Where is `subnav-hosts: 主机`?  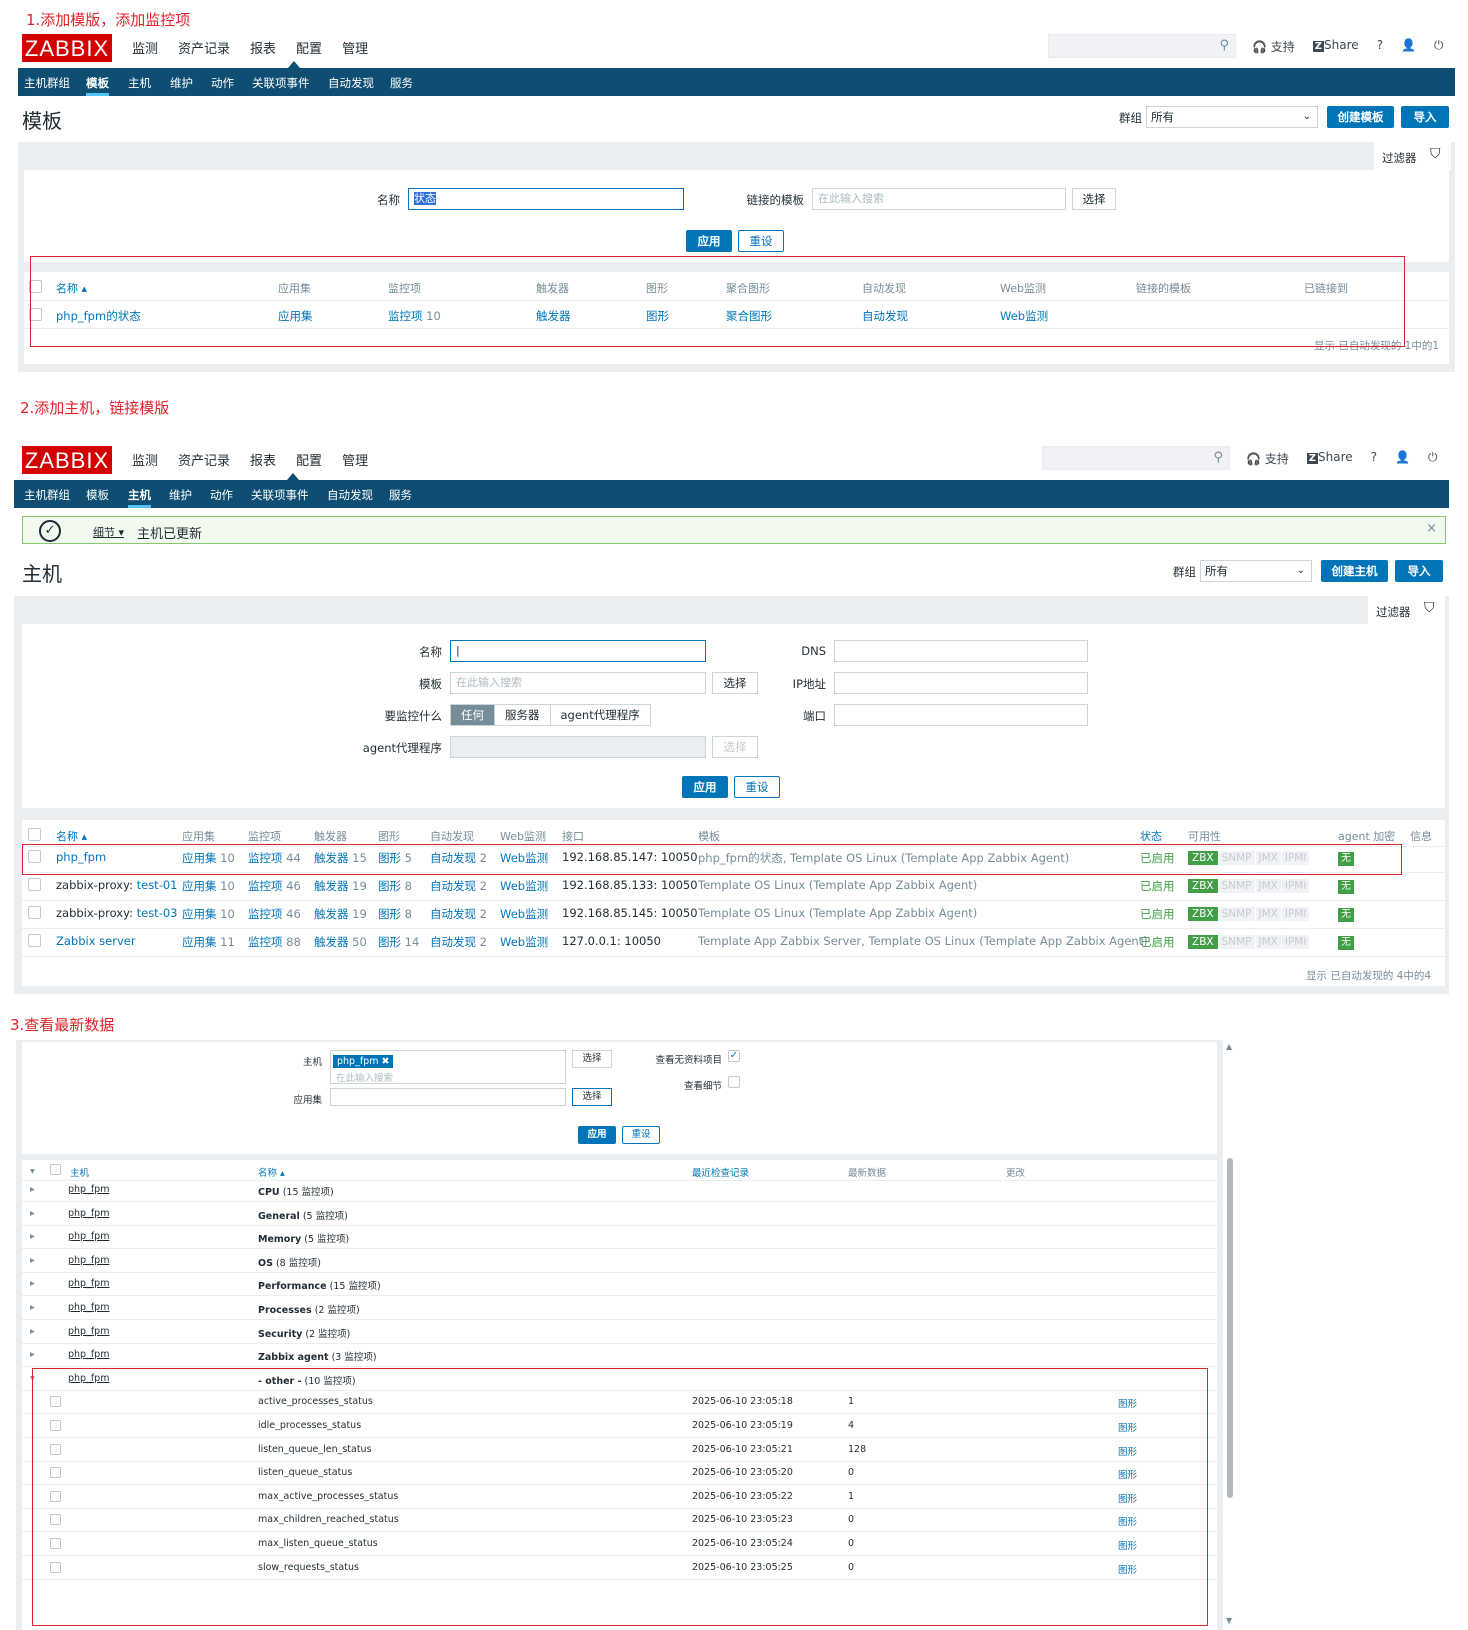
subnav-hosts: 主机 is located at coordinates (139, 83).